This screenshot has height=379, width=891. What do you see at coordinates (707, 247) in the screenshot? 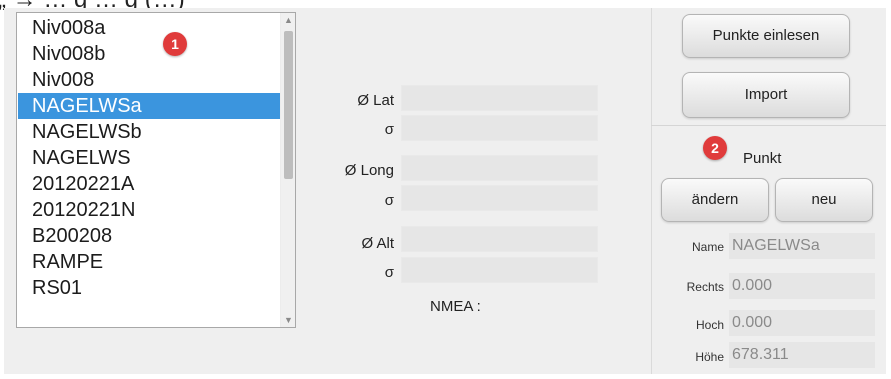
I see `name-label: Name` at bounding box center [707, 247].